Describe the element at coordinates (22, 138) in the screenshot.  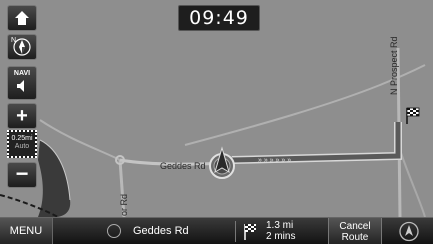
I see `scale-value: 0.25mi` at that location.